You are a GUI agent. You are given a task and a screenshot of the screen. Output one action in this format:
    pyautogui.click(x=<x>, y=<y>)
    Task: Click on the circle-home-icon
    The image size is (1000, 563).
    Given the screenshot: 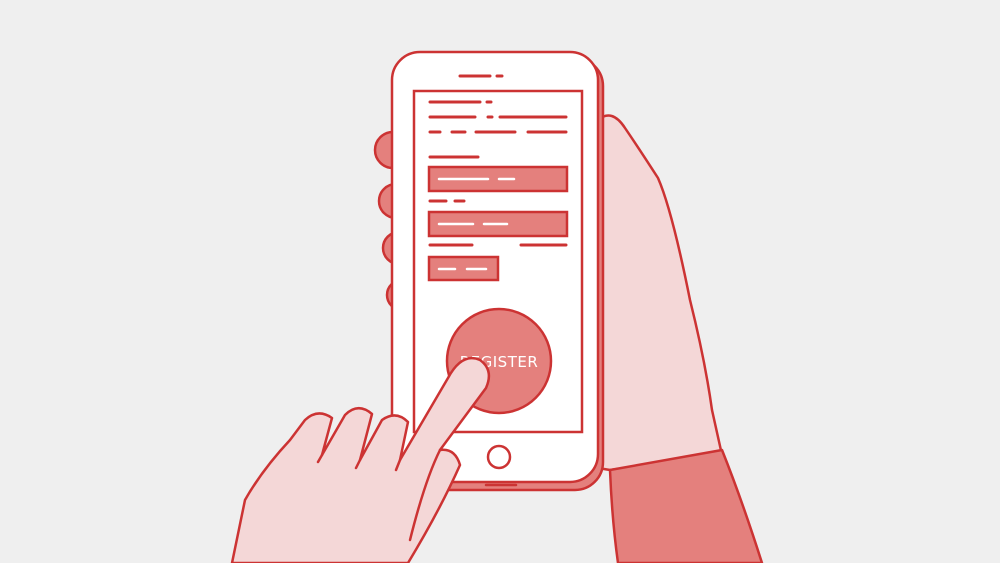 What is the action you would take?
    pyautogui.click(x=499, y=457)
    